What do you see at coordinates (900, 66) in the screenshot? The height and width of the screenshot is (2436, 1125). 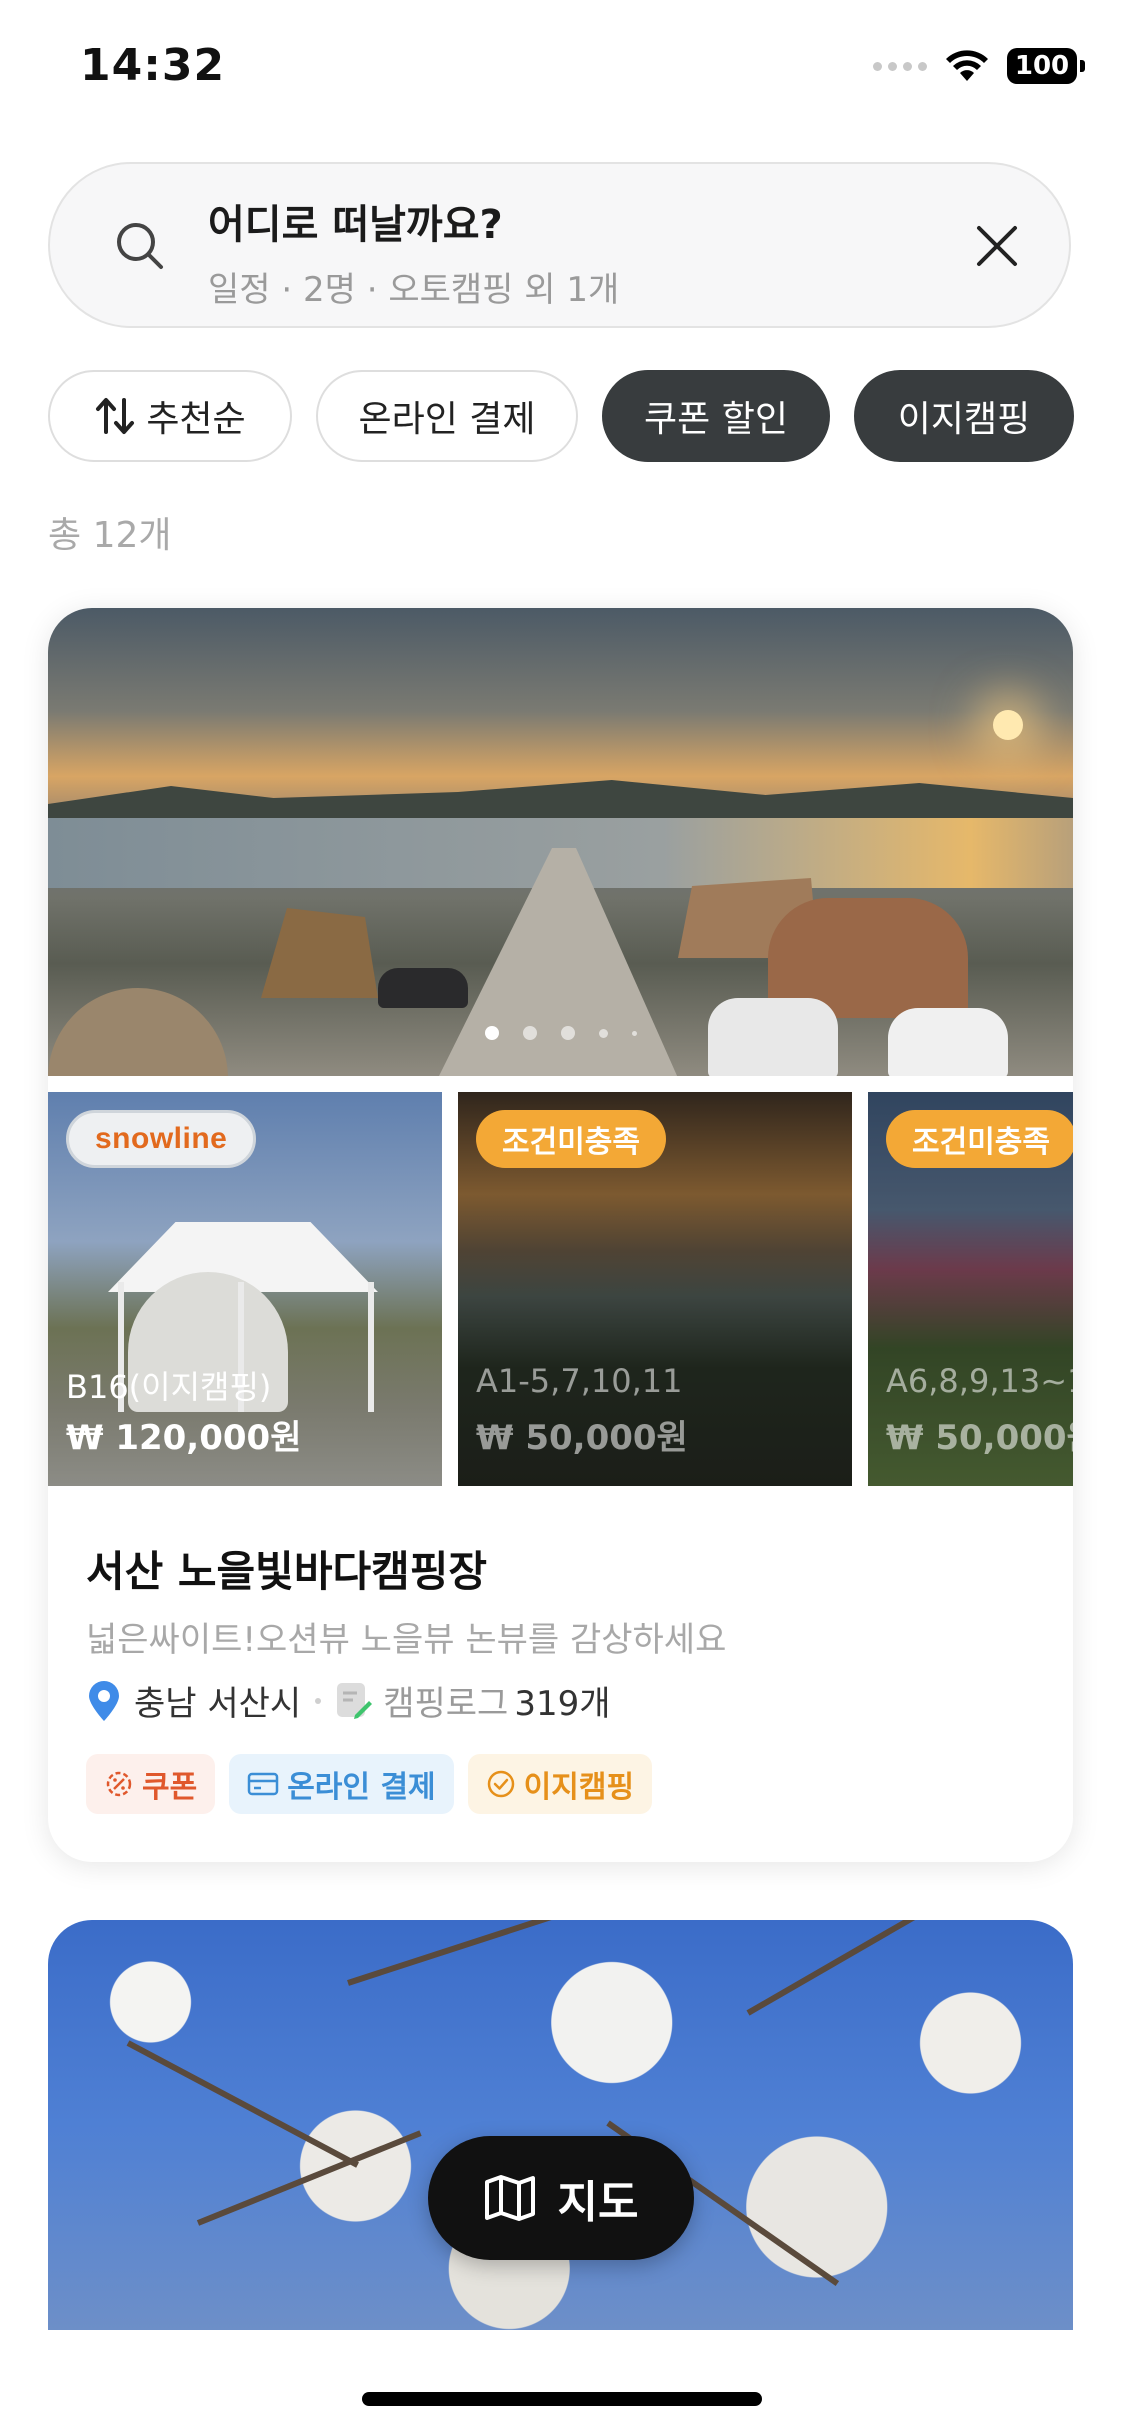 I see `cellular-signal-icon` at bounding box center [900, 66].